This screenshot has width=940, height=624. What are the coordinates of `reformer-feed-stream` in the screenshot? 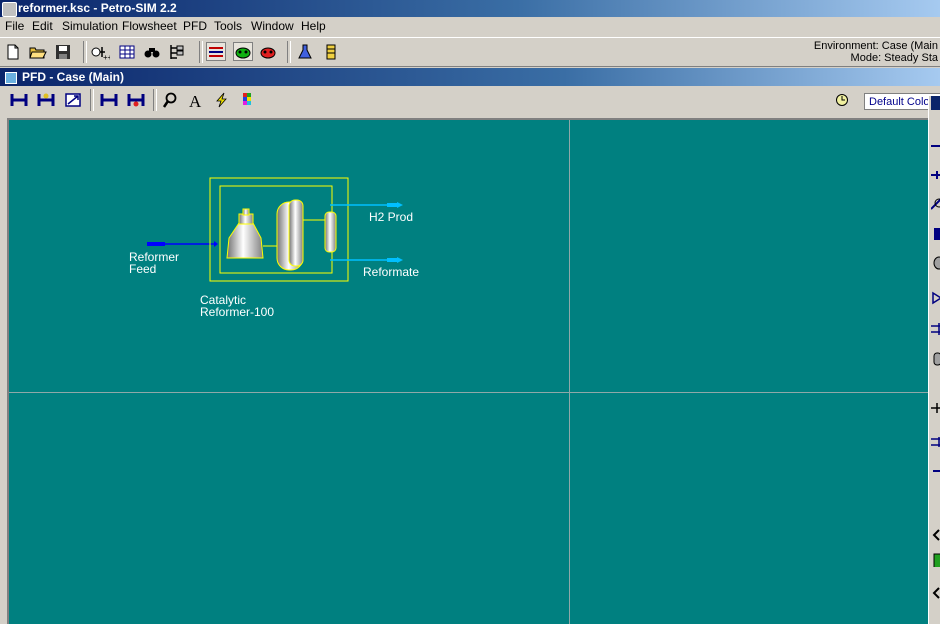 It's located at (182, 244).